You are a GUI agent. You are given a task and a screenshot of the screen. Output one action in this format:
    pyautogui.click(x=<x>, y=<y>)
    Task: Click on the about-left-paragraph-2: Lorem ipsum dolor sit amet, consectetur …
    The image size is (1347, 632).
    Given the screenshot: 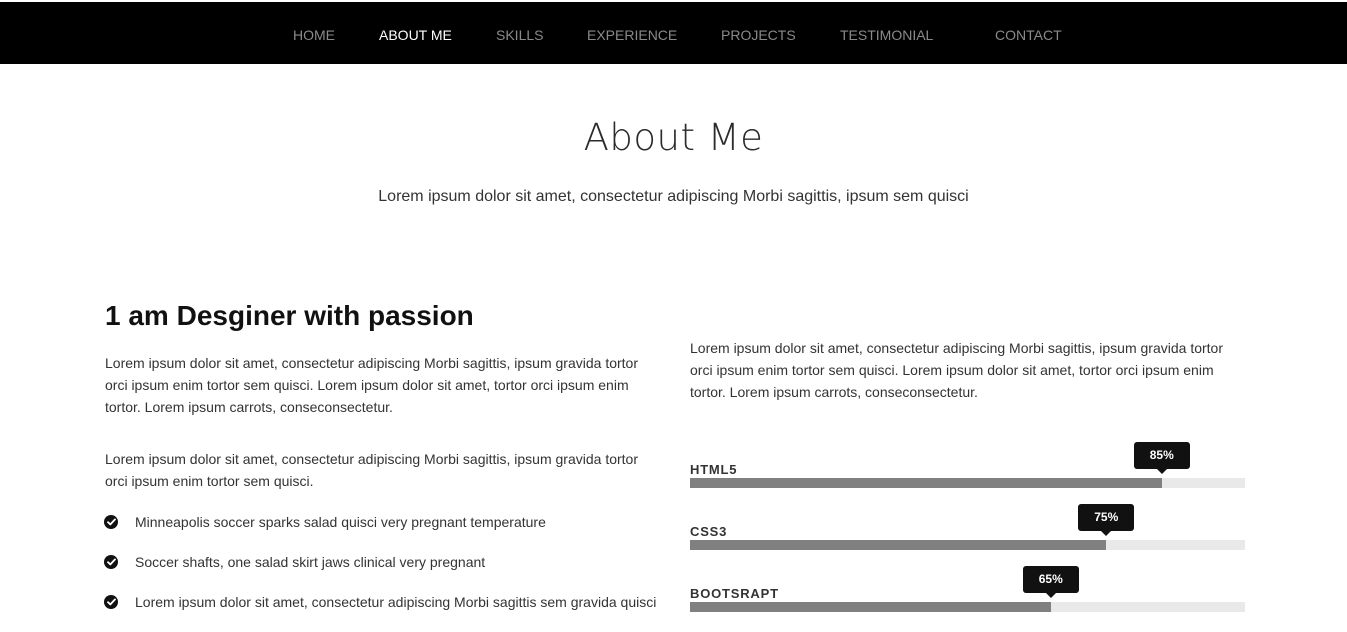 What is the action you would take?
    pyautogui.click(x=371, y=470)
    